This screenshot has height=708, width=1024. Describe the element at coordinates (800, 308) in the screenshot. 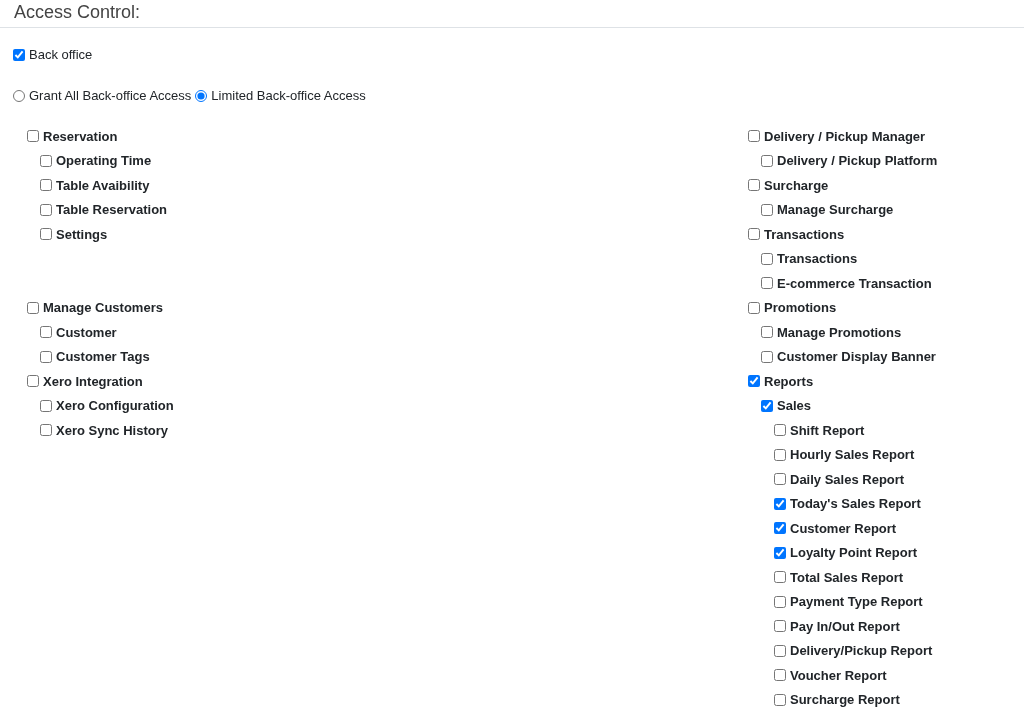

I see `permission-label: Promotions` at that location.